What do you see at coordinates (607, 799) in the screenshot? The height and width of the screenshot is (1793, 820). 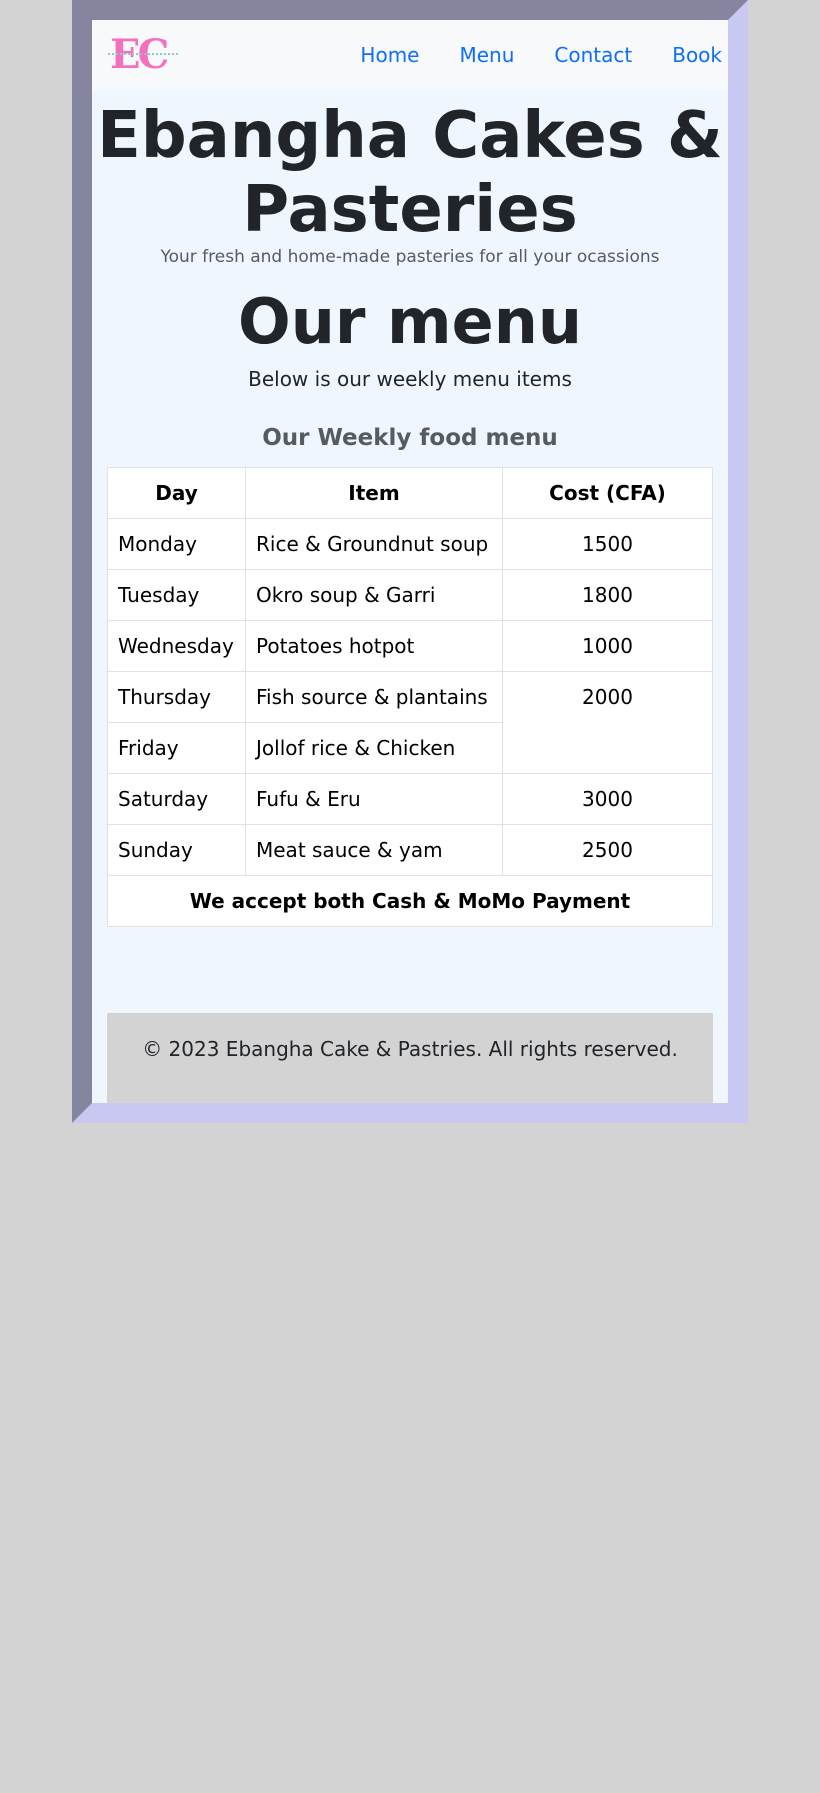 I see `cell-cost: 3000` at bounding box center [607, 799].